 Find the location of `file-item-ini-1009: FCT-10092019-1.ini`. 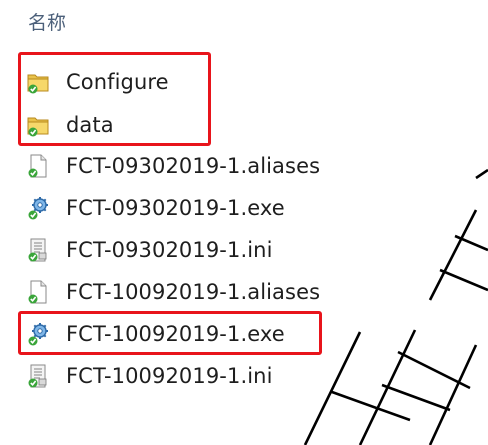

file-item-ini-1009: FCT-10092019-1.ini is located at coordinates (149, 376).